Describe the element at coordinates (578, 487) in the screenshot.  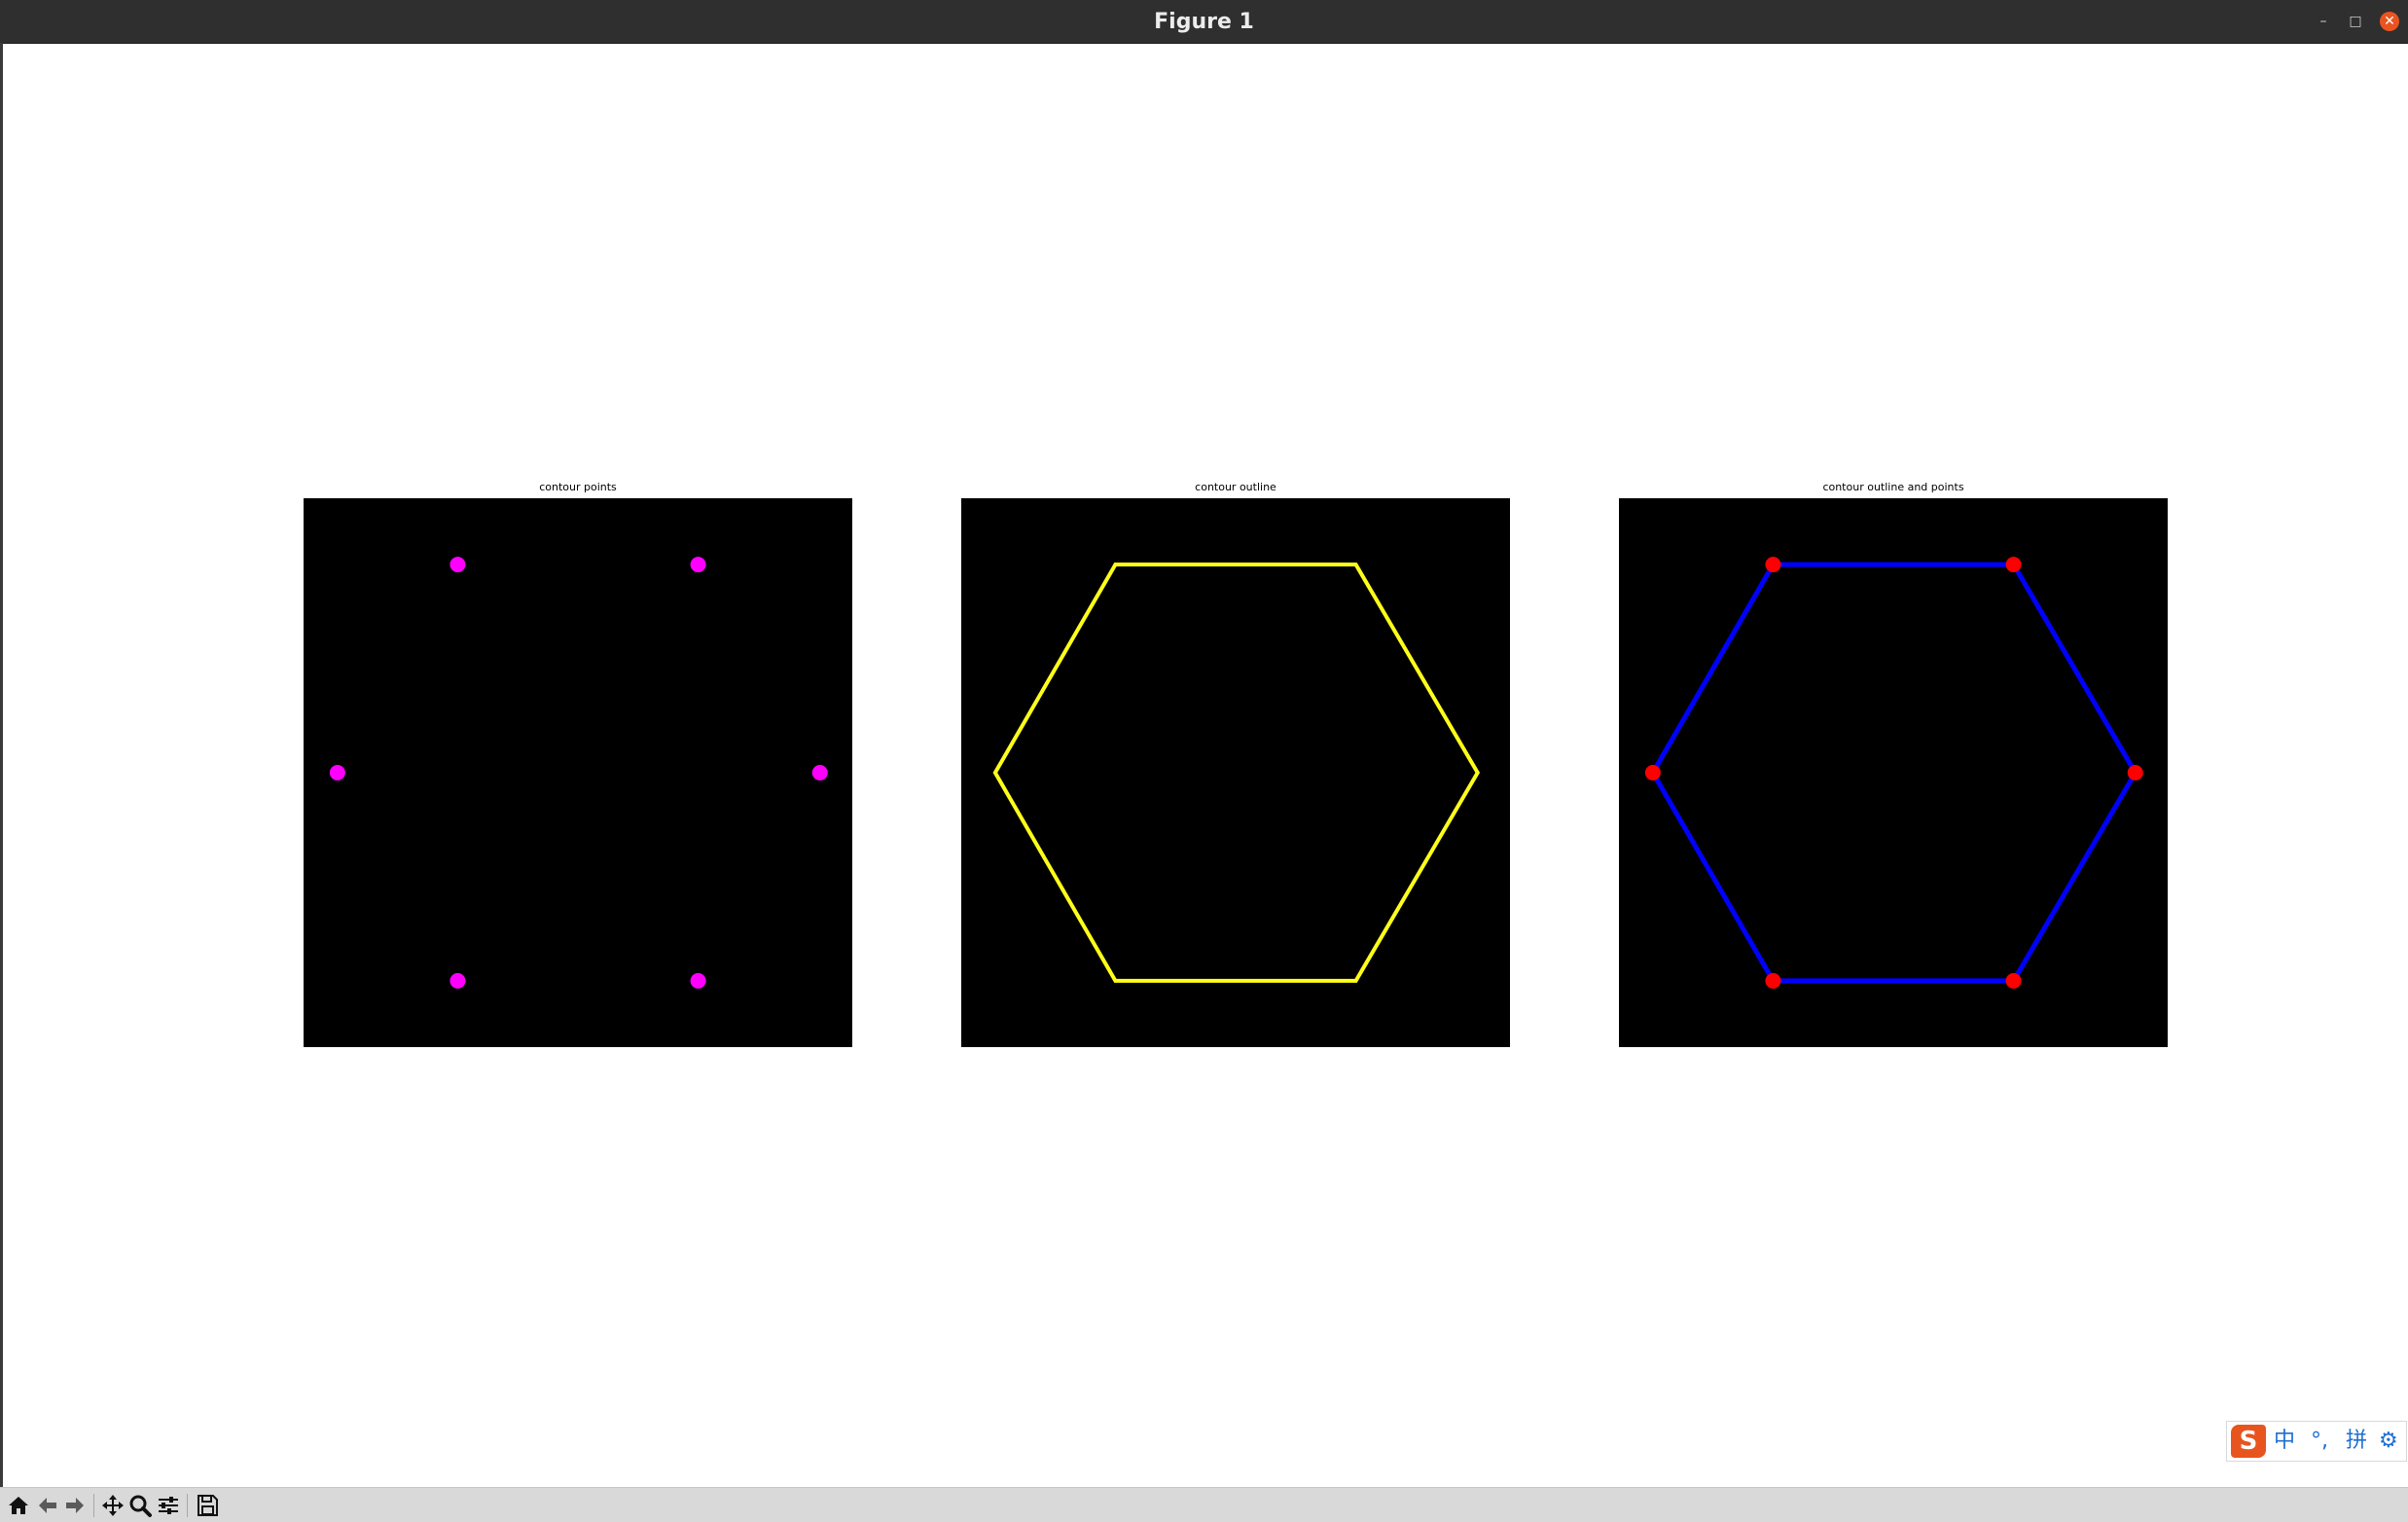
I see `subplot-title-contour-points: contour points` at that location.